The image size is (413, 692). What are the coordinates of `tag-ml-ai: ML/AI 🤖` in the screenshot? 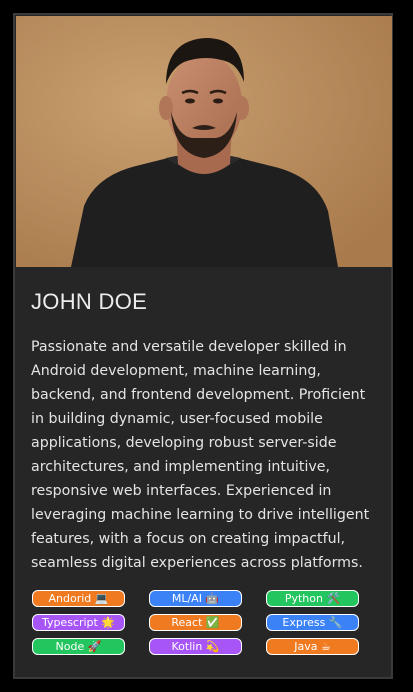 It's located at (195, 598).